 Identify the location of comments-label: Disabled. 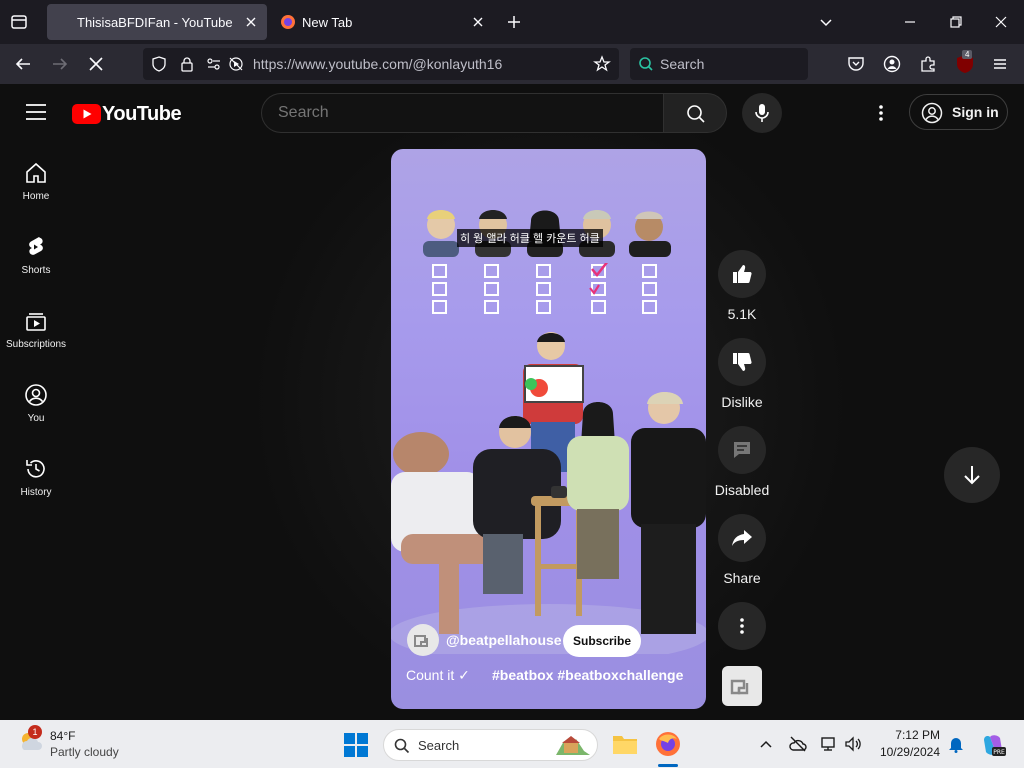
(742, 490).